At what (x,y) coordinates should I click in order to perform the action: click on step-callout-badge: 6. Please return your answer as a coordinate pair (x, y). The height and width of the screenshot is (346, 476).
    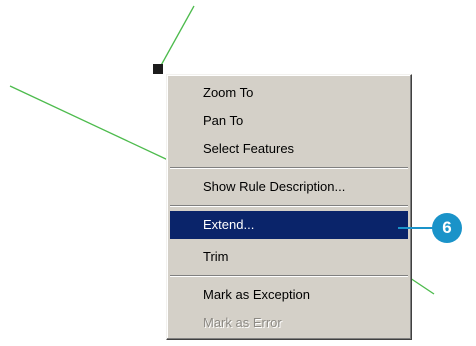
    Looking at the image, I should click on (447, 228).